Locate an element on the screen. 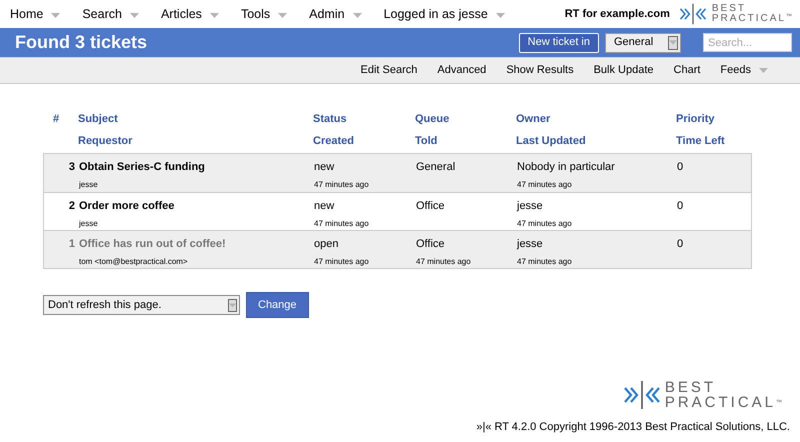  top-menu-item: Tools is located at coordinates (264, 14).